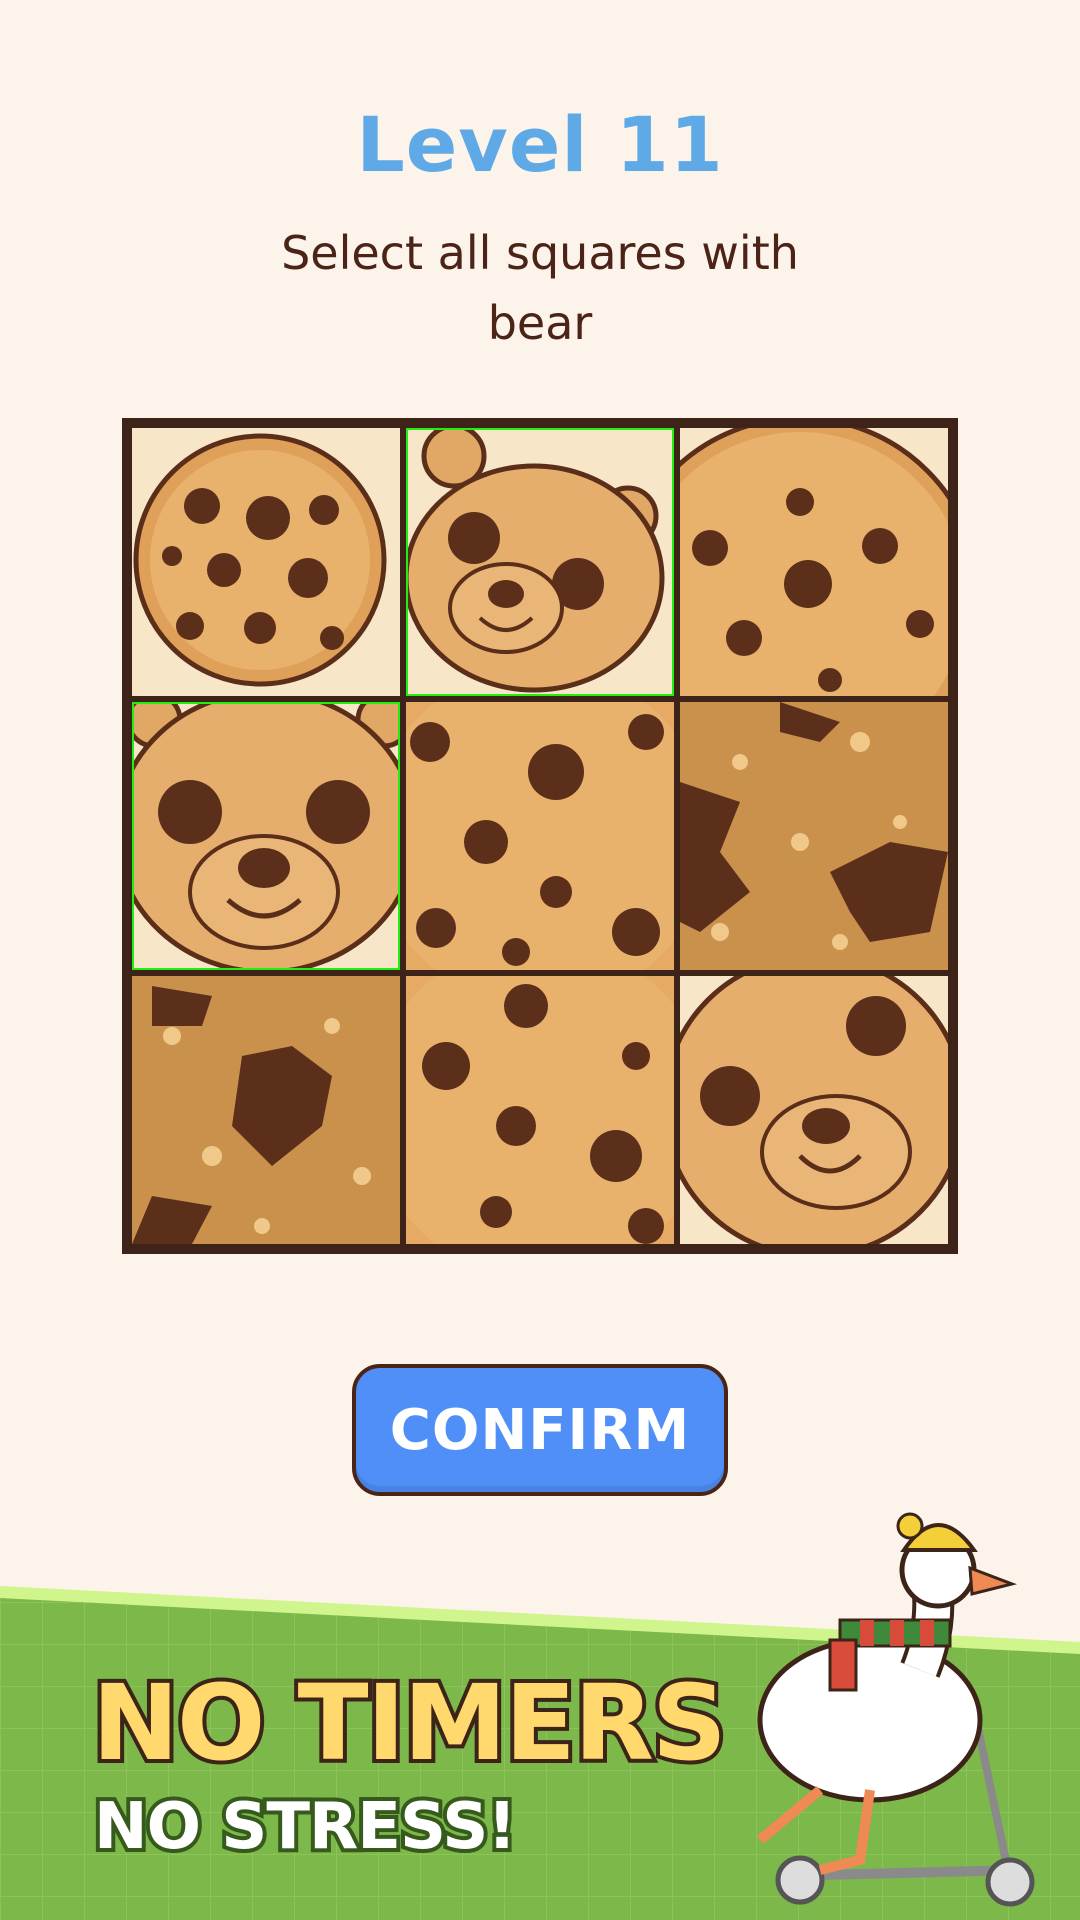 The image size is (1080, 1920). I want to click on promo-subline: NO STRESS!, so click(305, 1827).